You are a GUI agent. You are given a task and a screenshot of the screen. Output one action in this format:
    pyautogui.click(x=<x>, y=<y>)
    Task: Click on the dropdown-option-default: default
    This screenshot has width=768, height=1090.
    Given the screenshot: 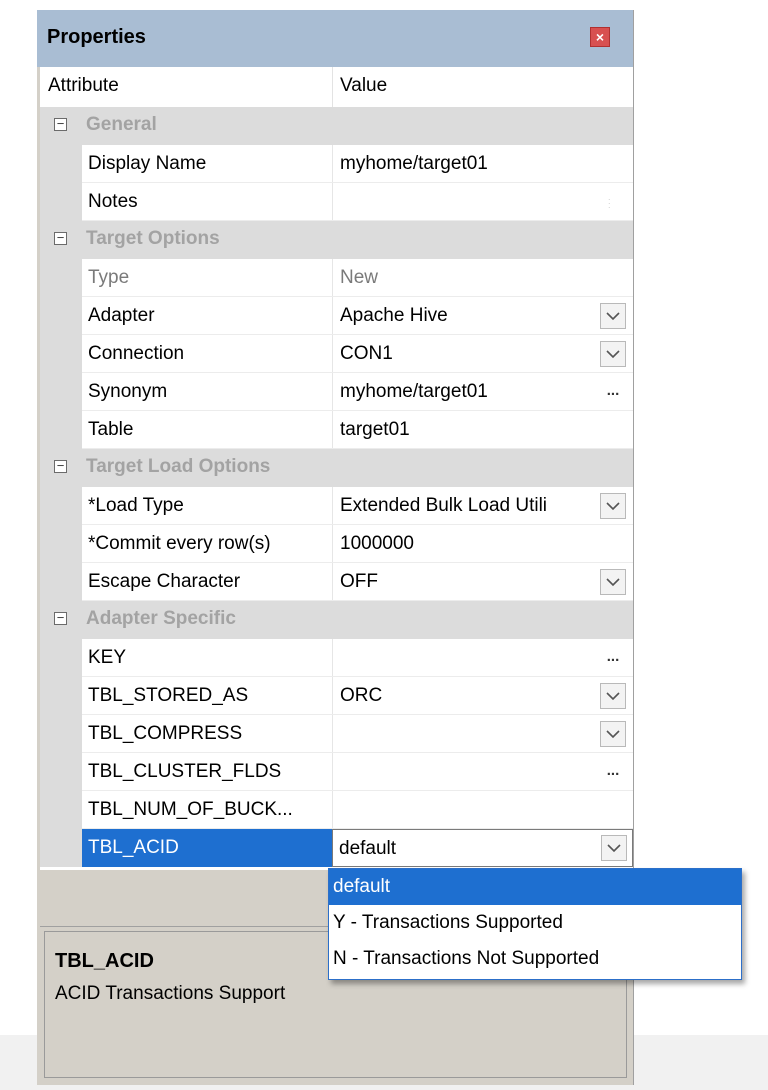 What is the action you would take?
    pyautogui.click(x=535, y=887)
    